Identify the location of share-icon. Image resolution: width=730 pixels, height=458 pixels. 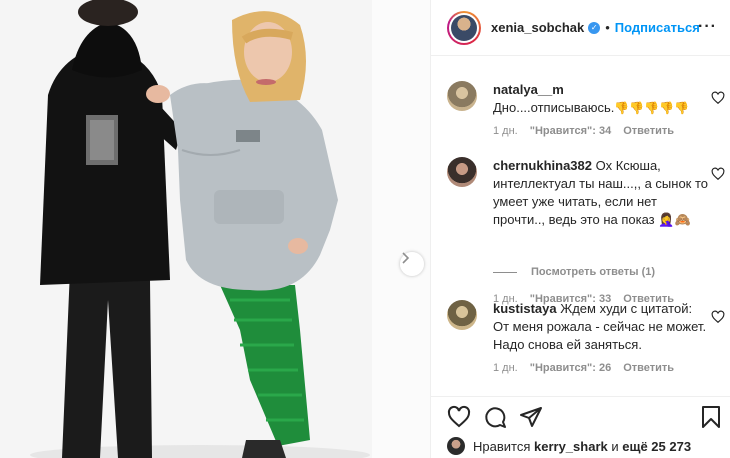
(531, 417).